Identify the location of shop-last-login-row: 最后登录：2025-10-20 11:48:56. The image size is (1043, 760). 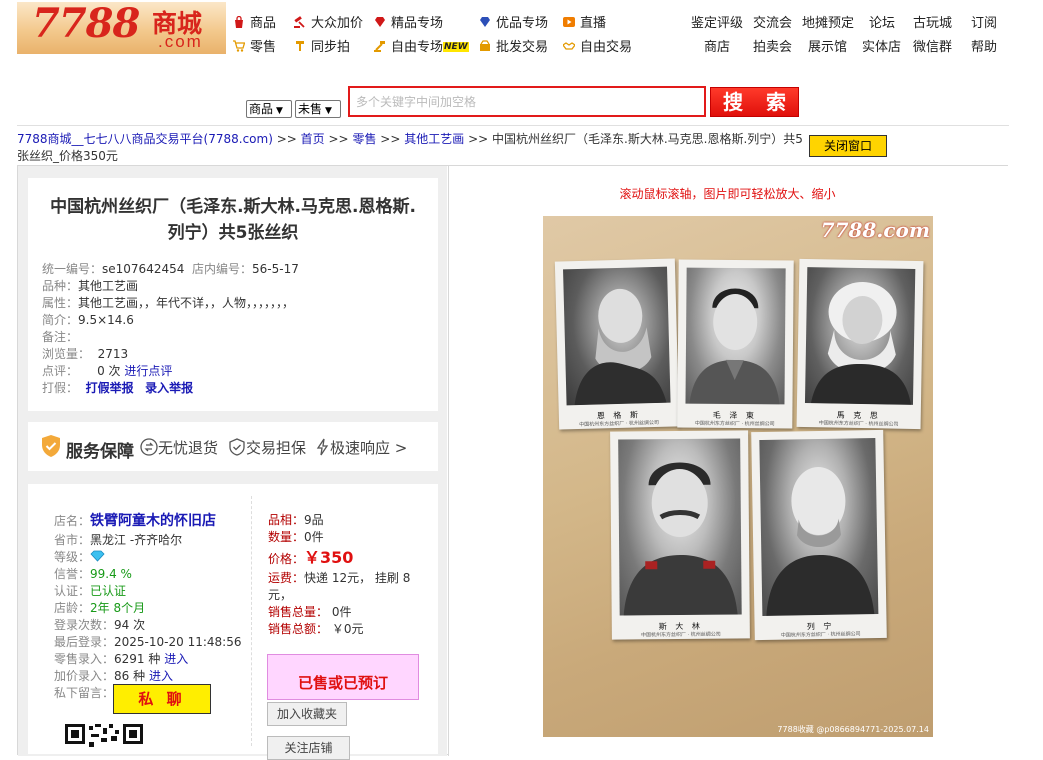
(147, 642).